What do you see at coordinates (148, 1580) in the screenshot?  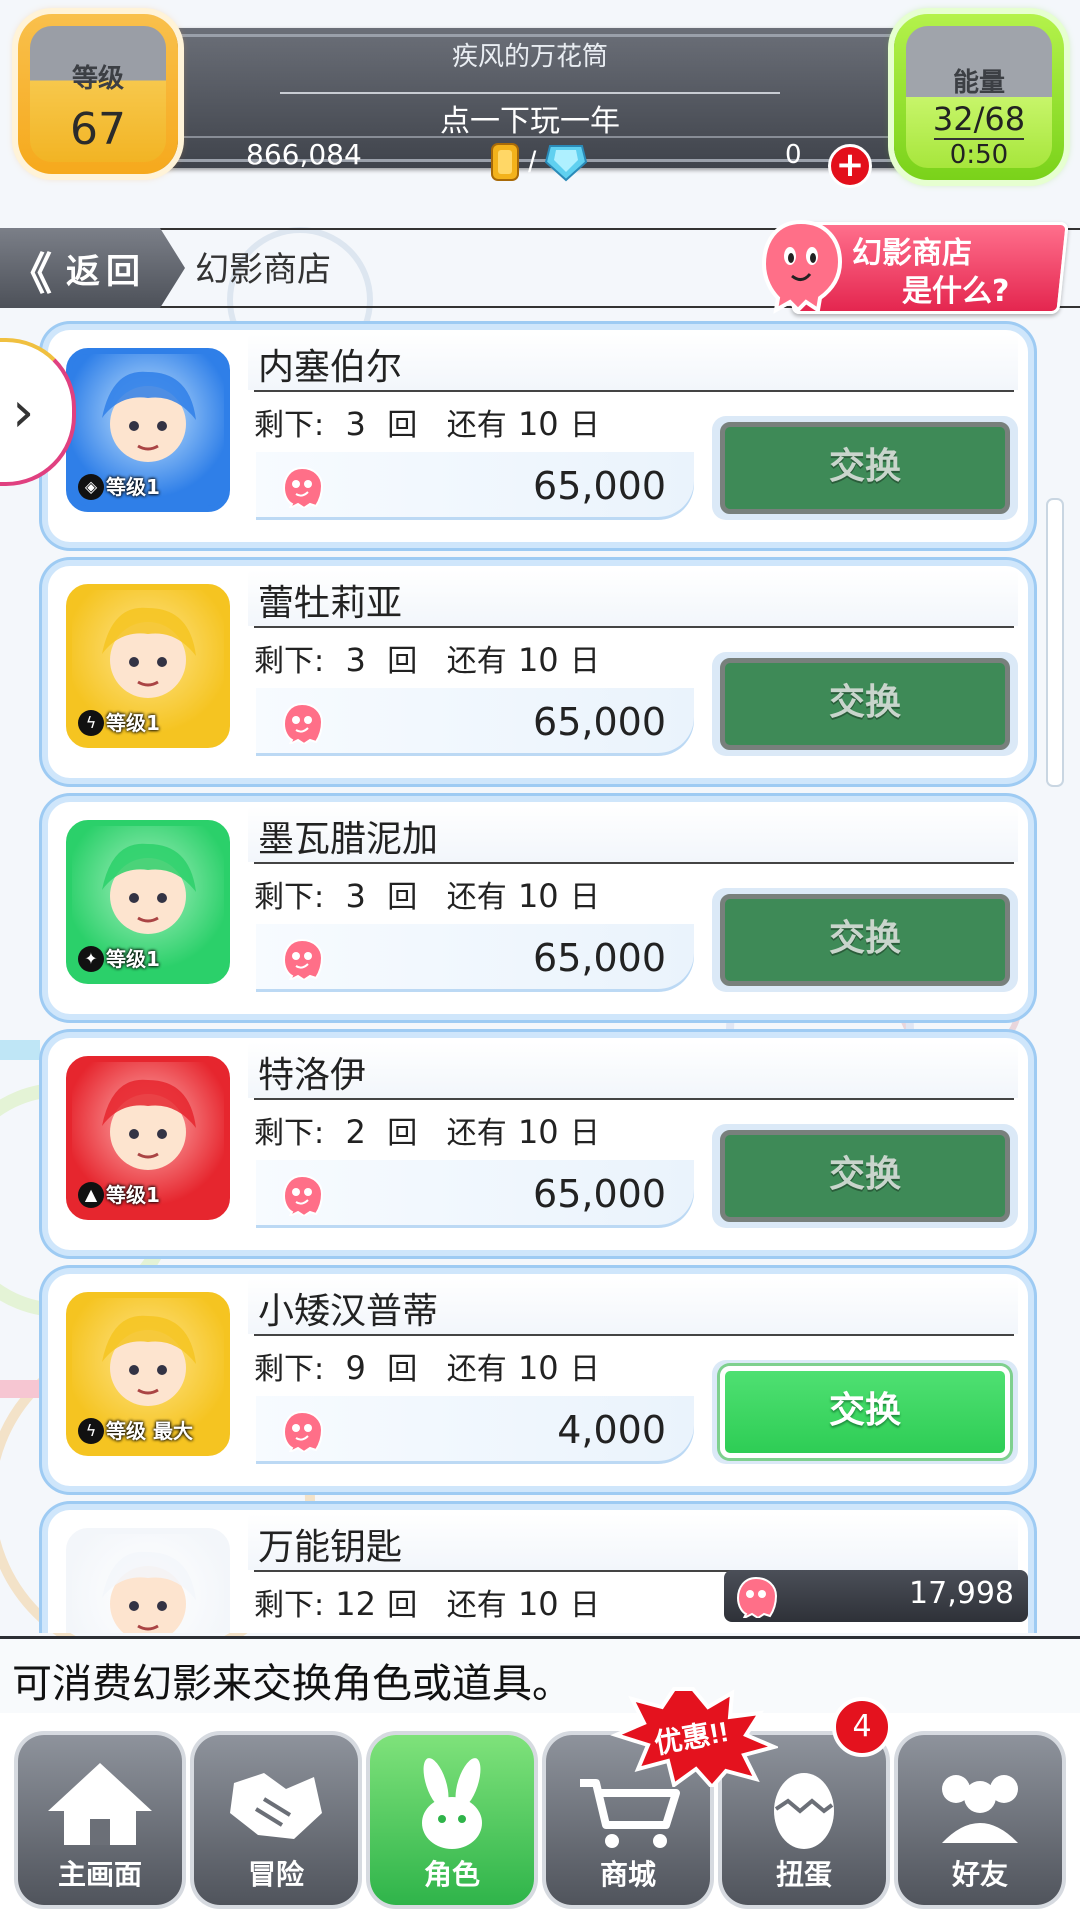 I see `character-avatar` at bounding box center [148, 1580].